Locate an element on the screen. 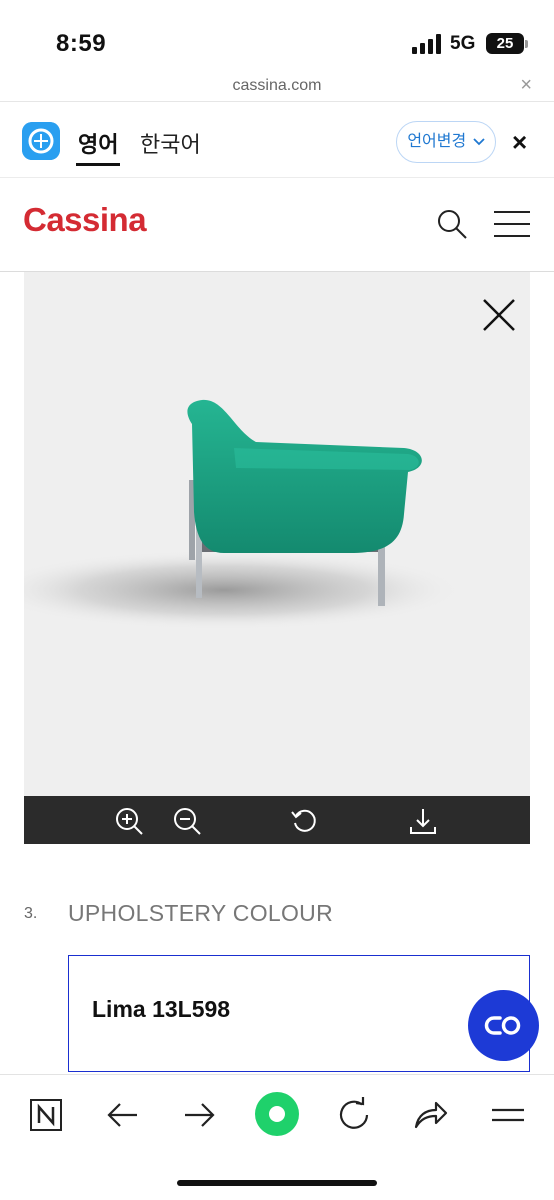  step-title: UPHOLSTERY COLOUR is located at coordinates (200, 913).